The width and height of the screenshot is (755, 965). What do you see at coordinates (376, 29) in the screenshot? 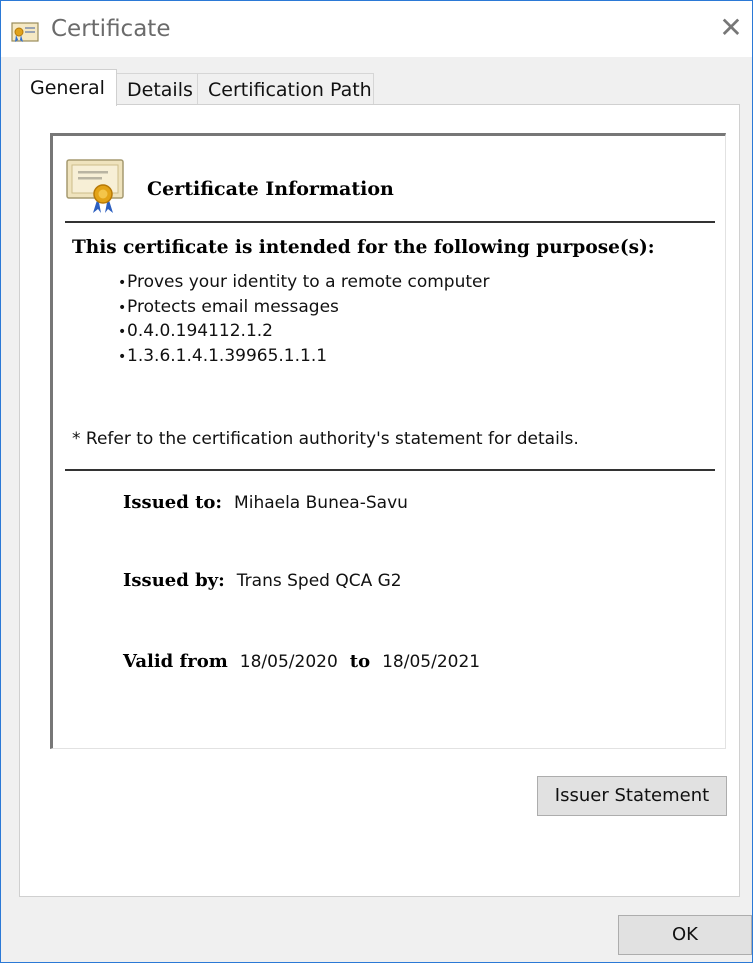
I see `title-bar: Certificate ✕` at bounding box center [376, 29].